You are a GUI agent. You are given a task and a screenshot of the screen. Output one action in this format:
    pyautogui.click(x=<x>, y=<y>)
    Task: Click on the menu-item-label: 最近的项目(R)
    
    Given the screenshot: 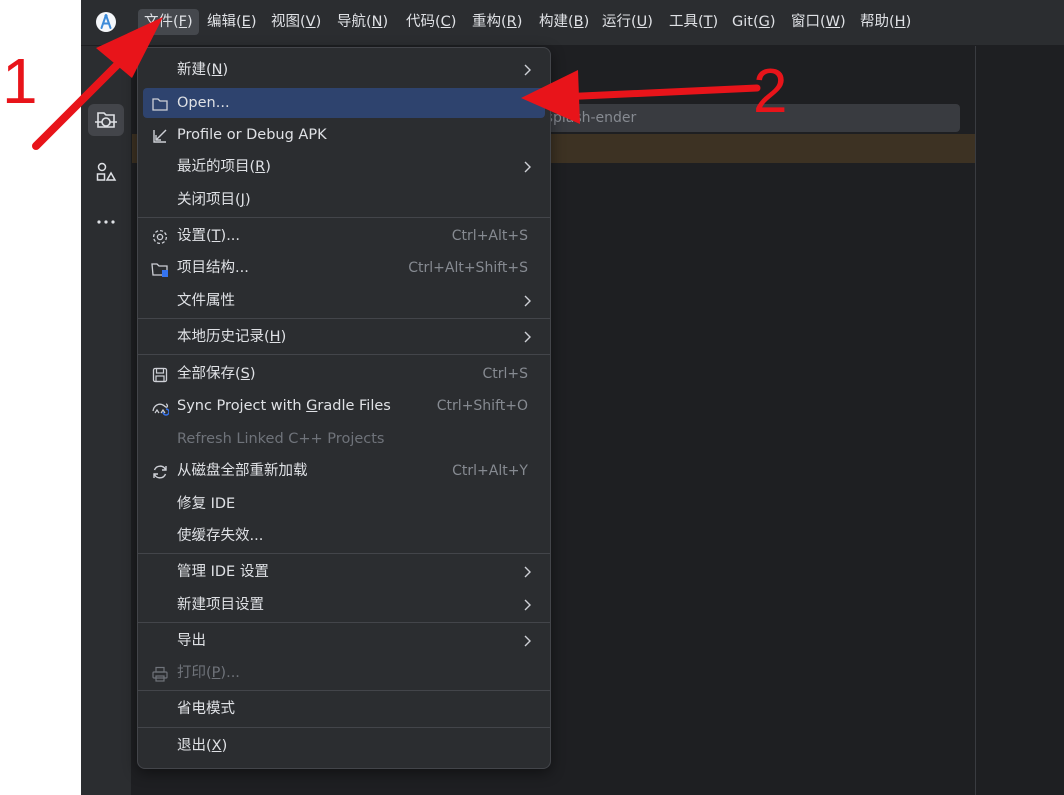 What is the action you would take?
    pyautogui.click(x=224, y=167)
    